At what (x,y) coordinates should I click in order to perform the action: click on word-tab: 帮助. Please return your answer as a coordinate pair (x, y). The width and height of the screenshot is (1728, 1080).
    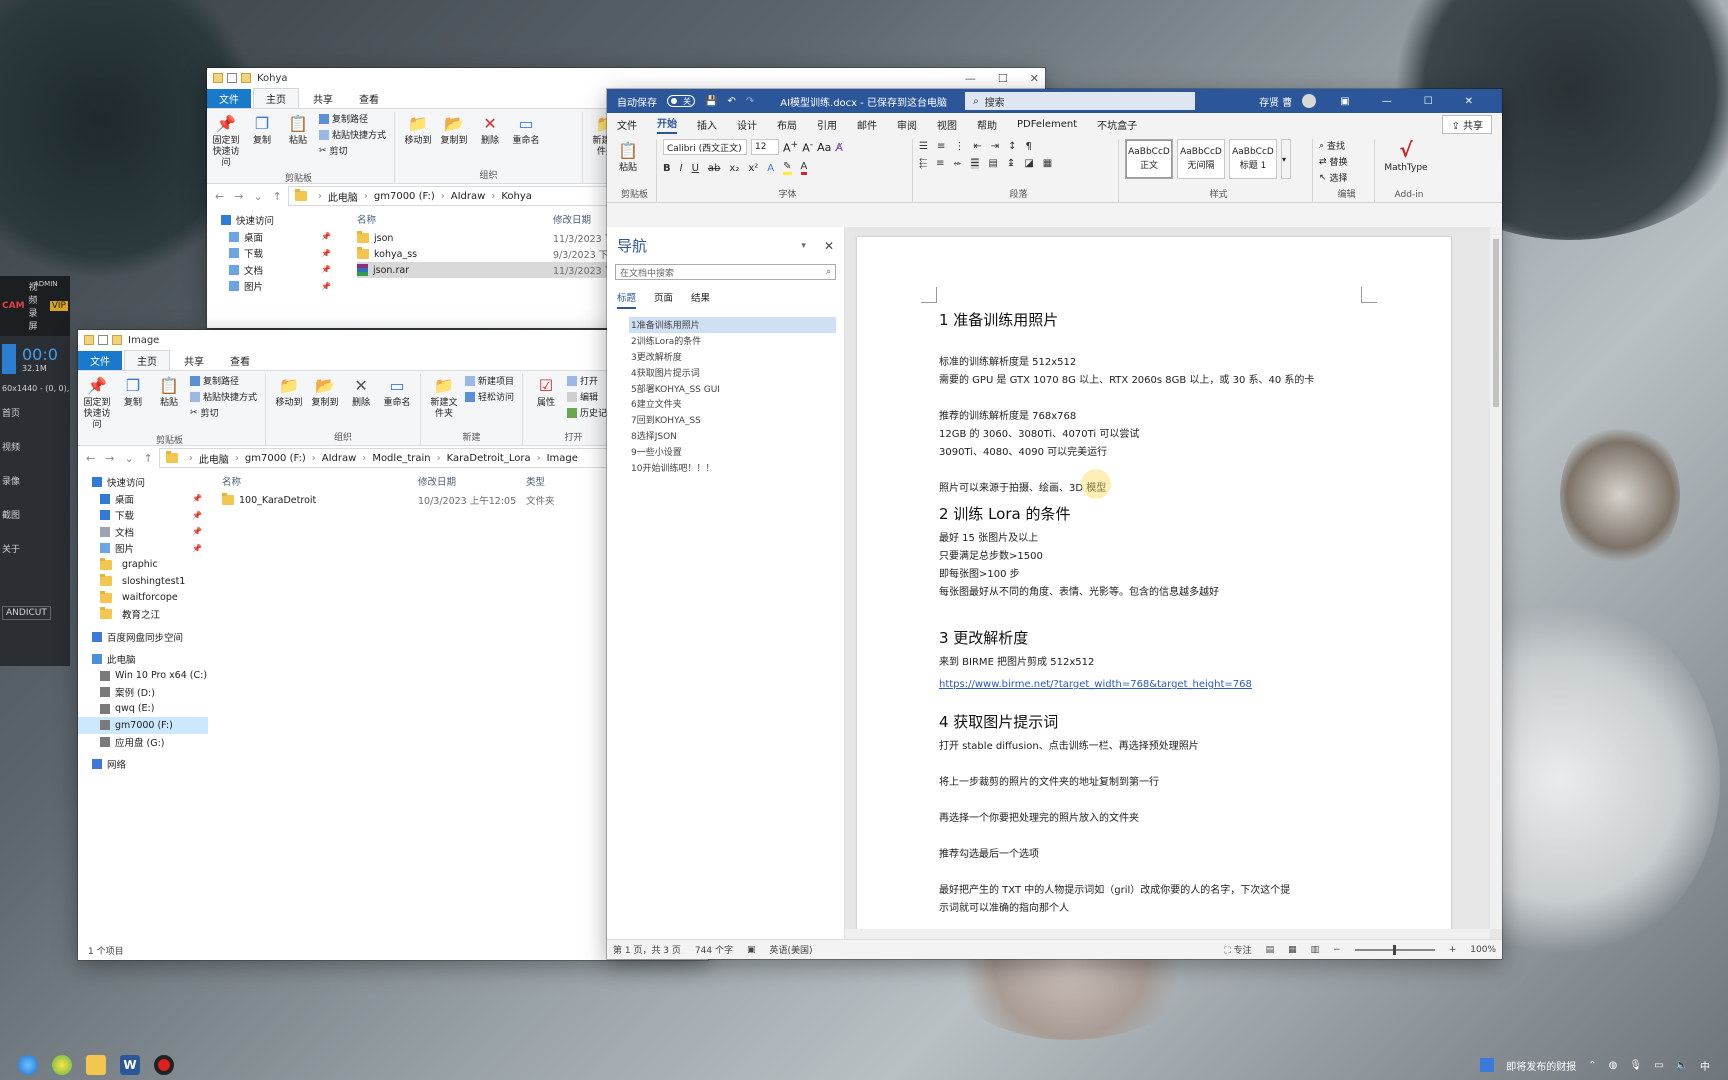
    Looking at the image, I should click on (987, 124).